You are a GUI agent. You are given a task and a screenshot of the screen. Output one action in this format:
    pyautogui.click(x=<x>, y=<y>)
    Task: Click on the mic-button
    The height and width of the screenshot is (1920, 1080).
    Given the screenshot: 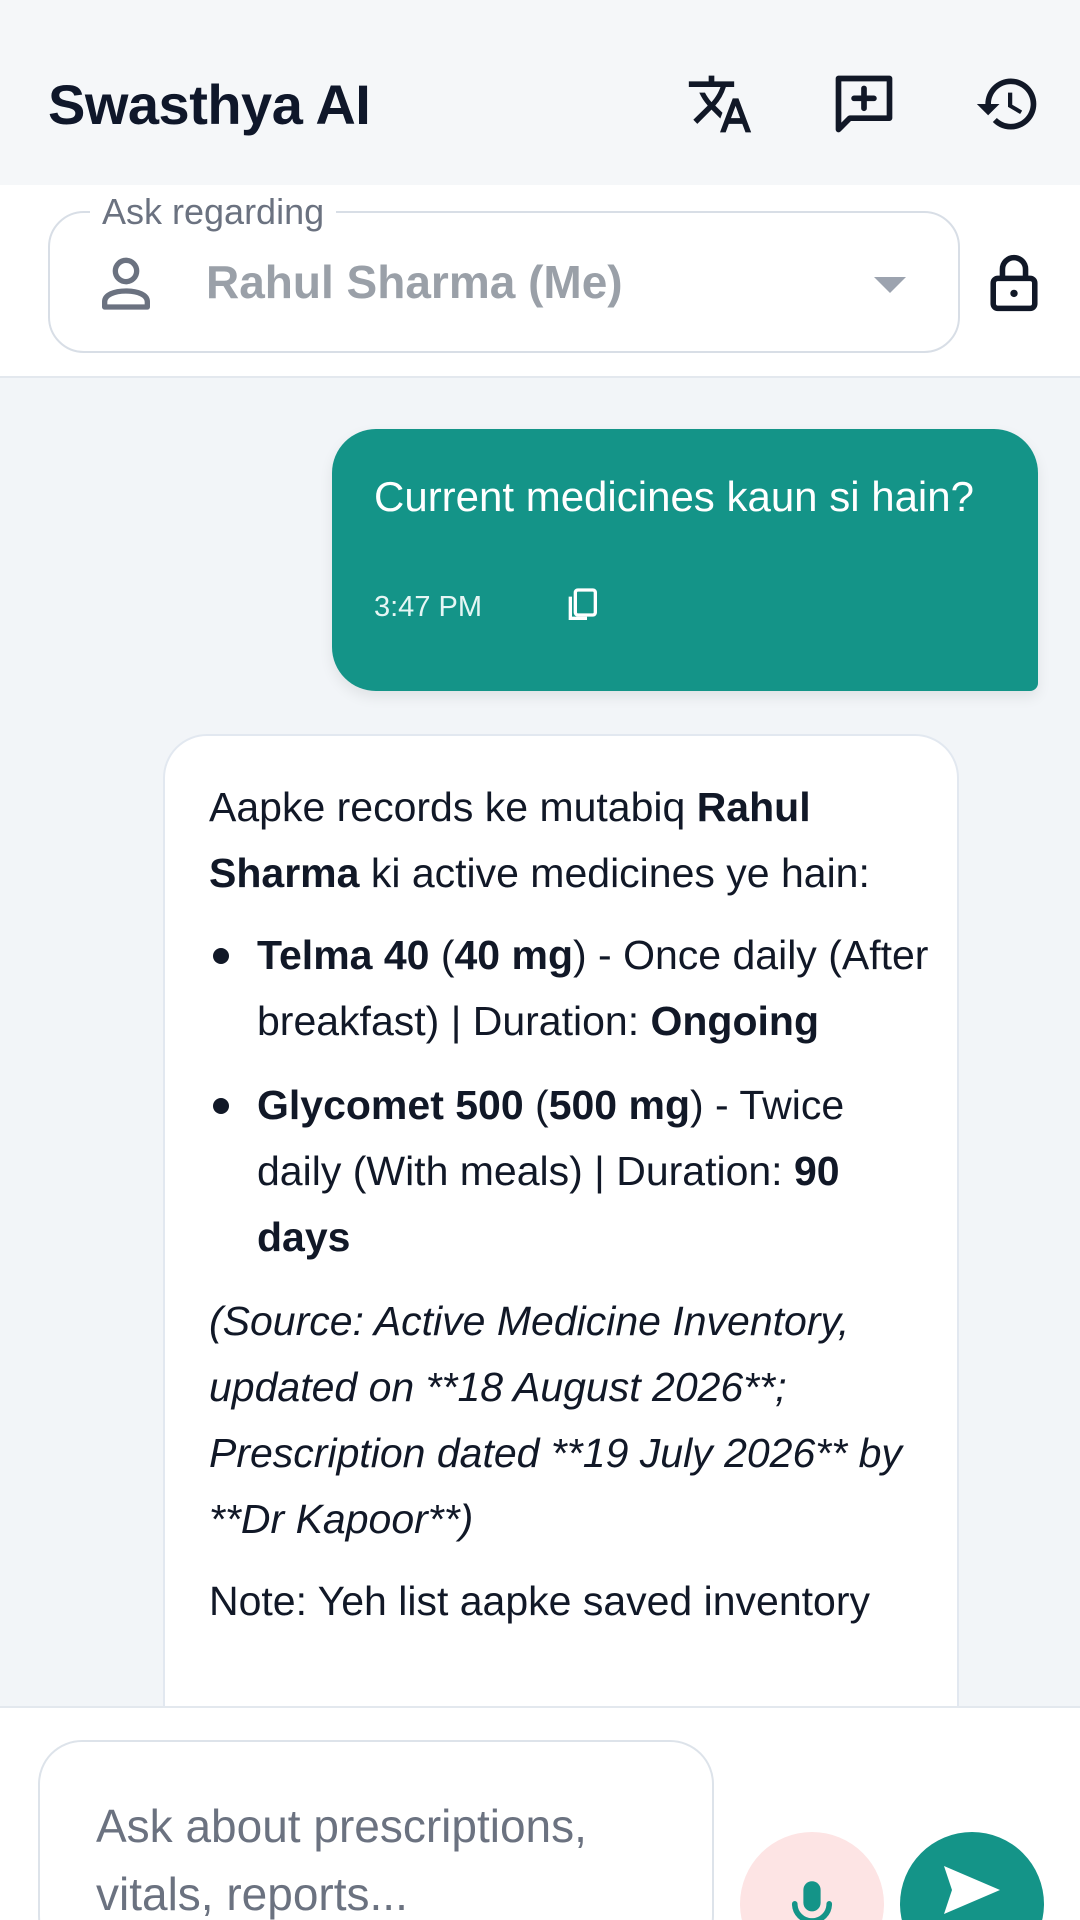 What is the action you would take?
    pyautogui.click(x=812, y=1876)
    